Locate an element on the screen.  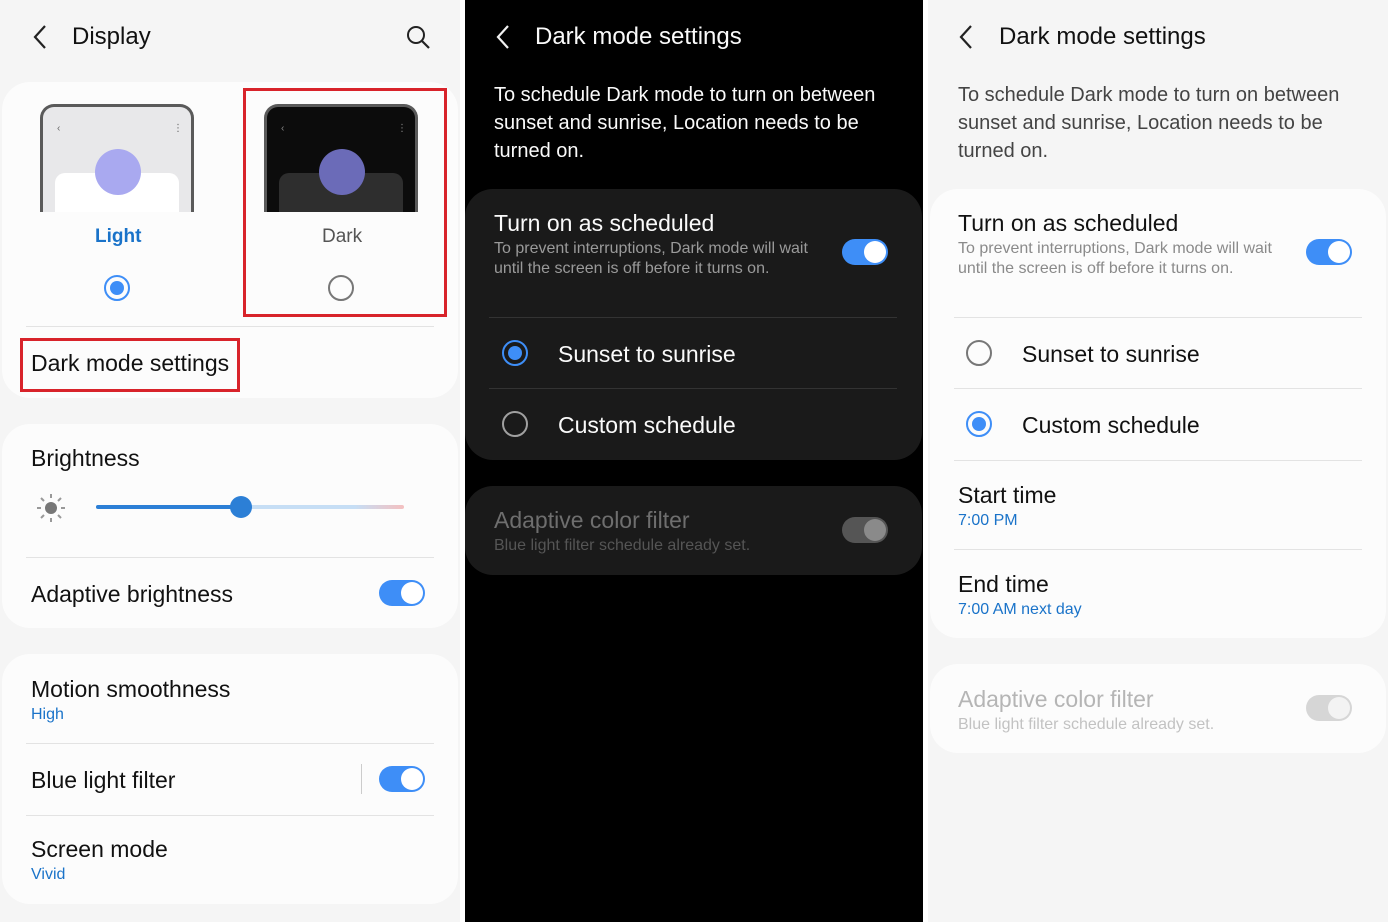
page-title: Display is located at coordinates (111, 36).